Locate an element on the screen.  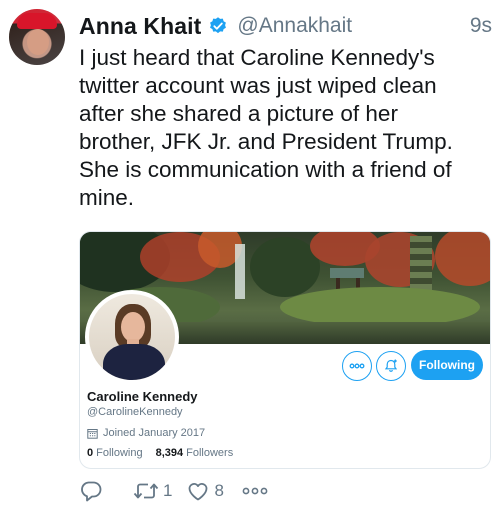
tweet-timestamp: 9s is located at coordinates (481, 26).